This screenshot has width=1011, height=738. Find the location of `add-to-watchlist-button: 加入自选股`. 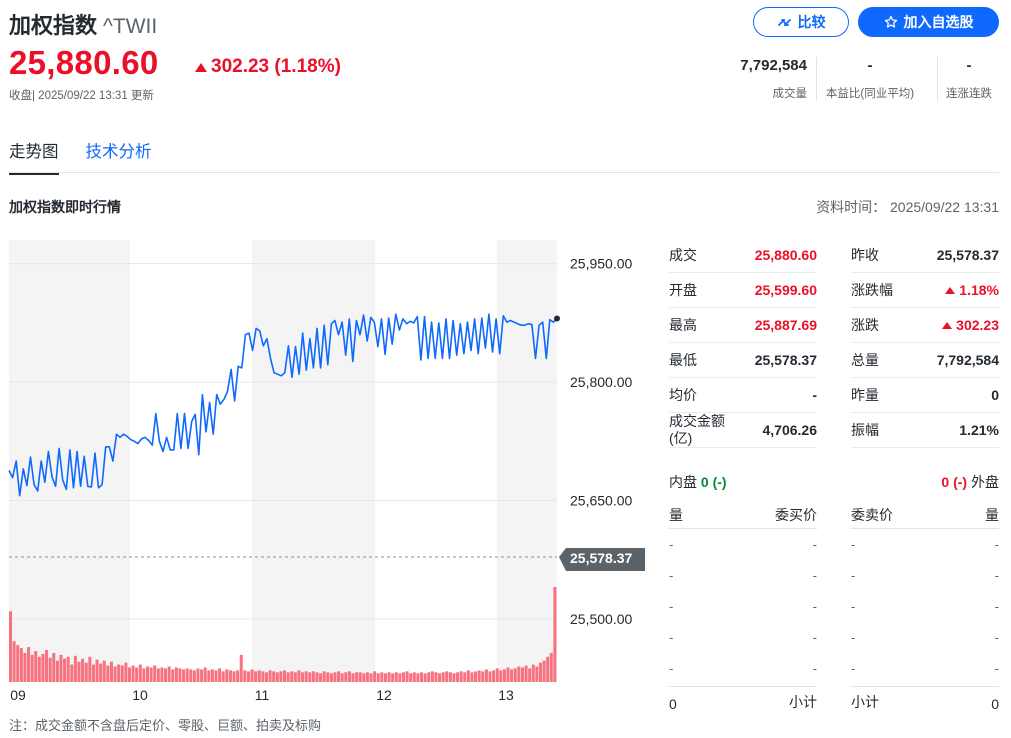

add-to-watchlist-button: 加入自选股 is located at coordinates (928, 22).